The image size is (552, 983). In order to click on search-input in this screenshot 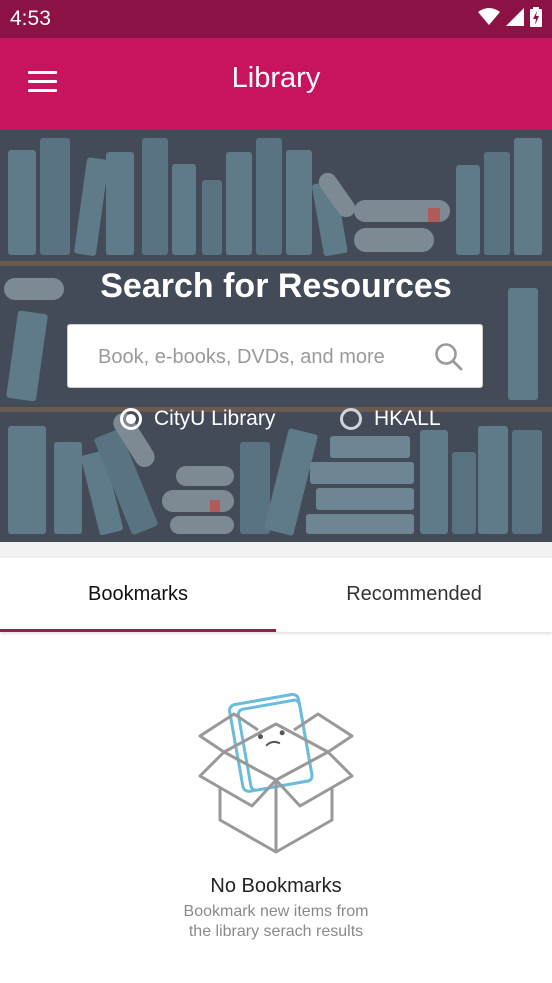, I will do `click(258, 357)`.